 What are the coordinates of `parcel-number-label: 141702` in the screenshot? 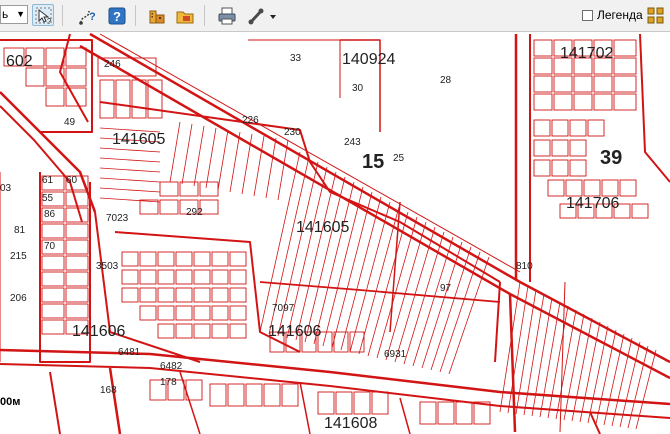 It's located at (587, 53).